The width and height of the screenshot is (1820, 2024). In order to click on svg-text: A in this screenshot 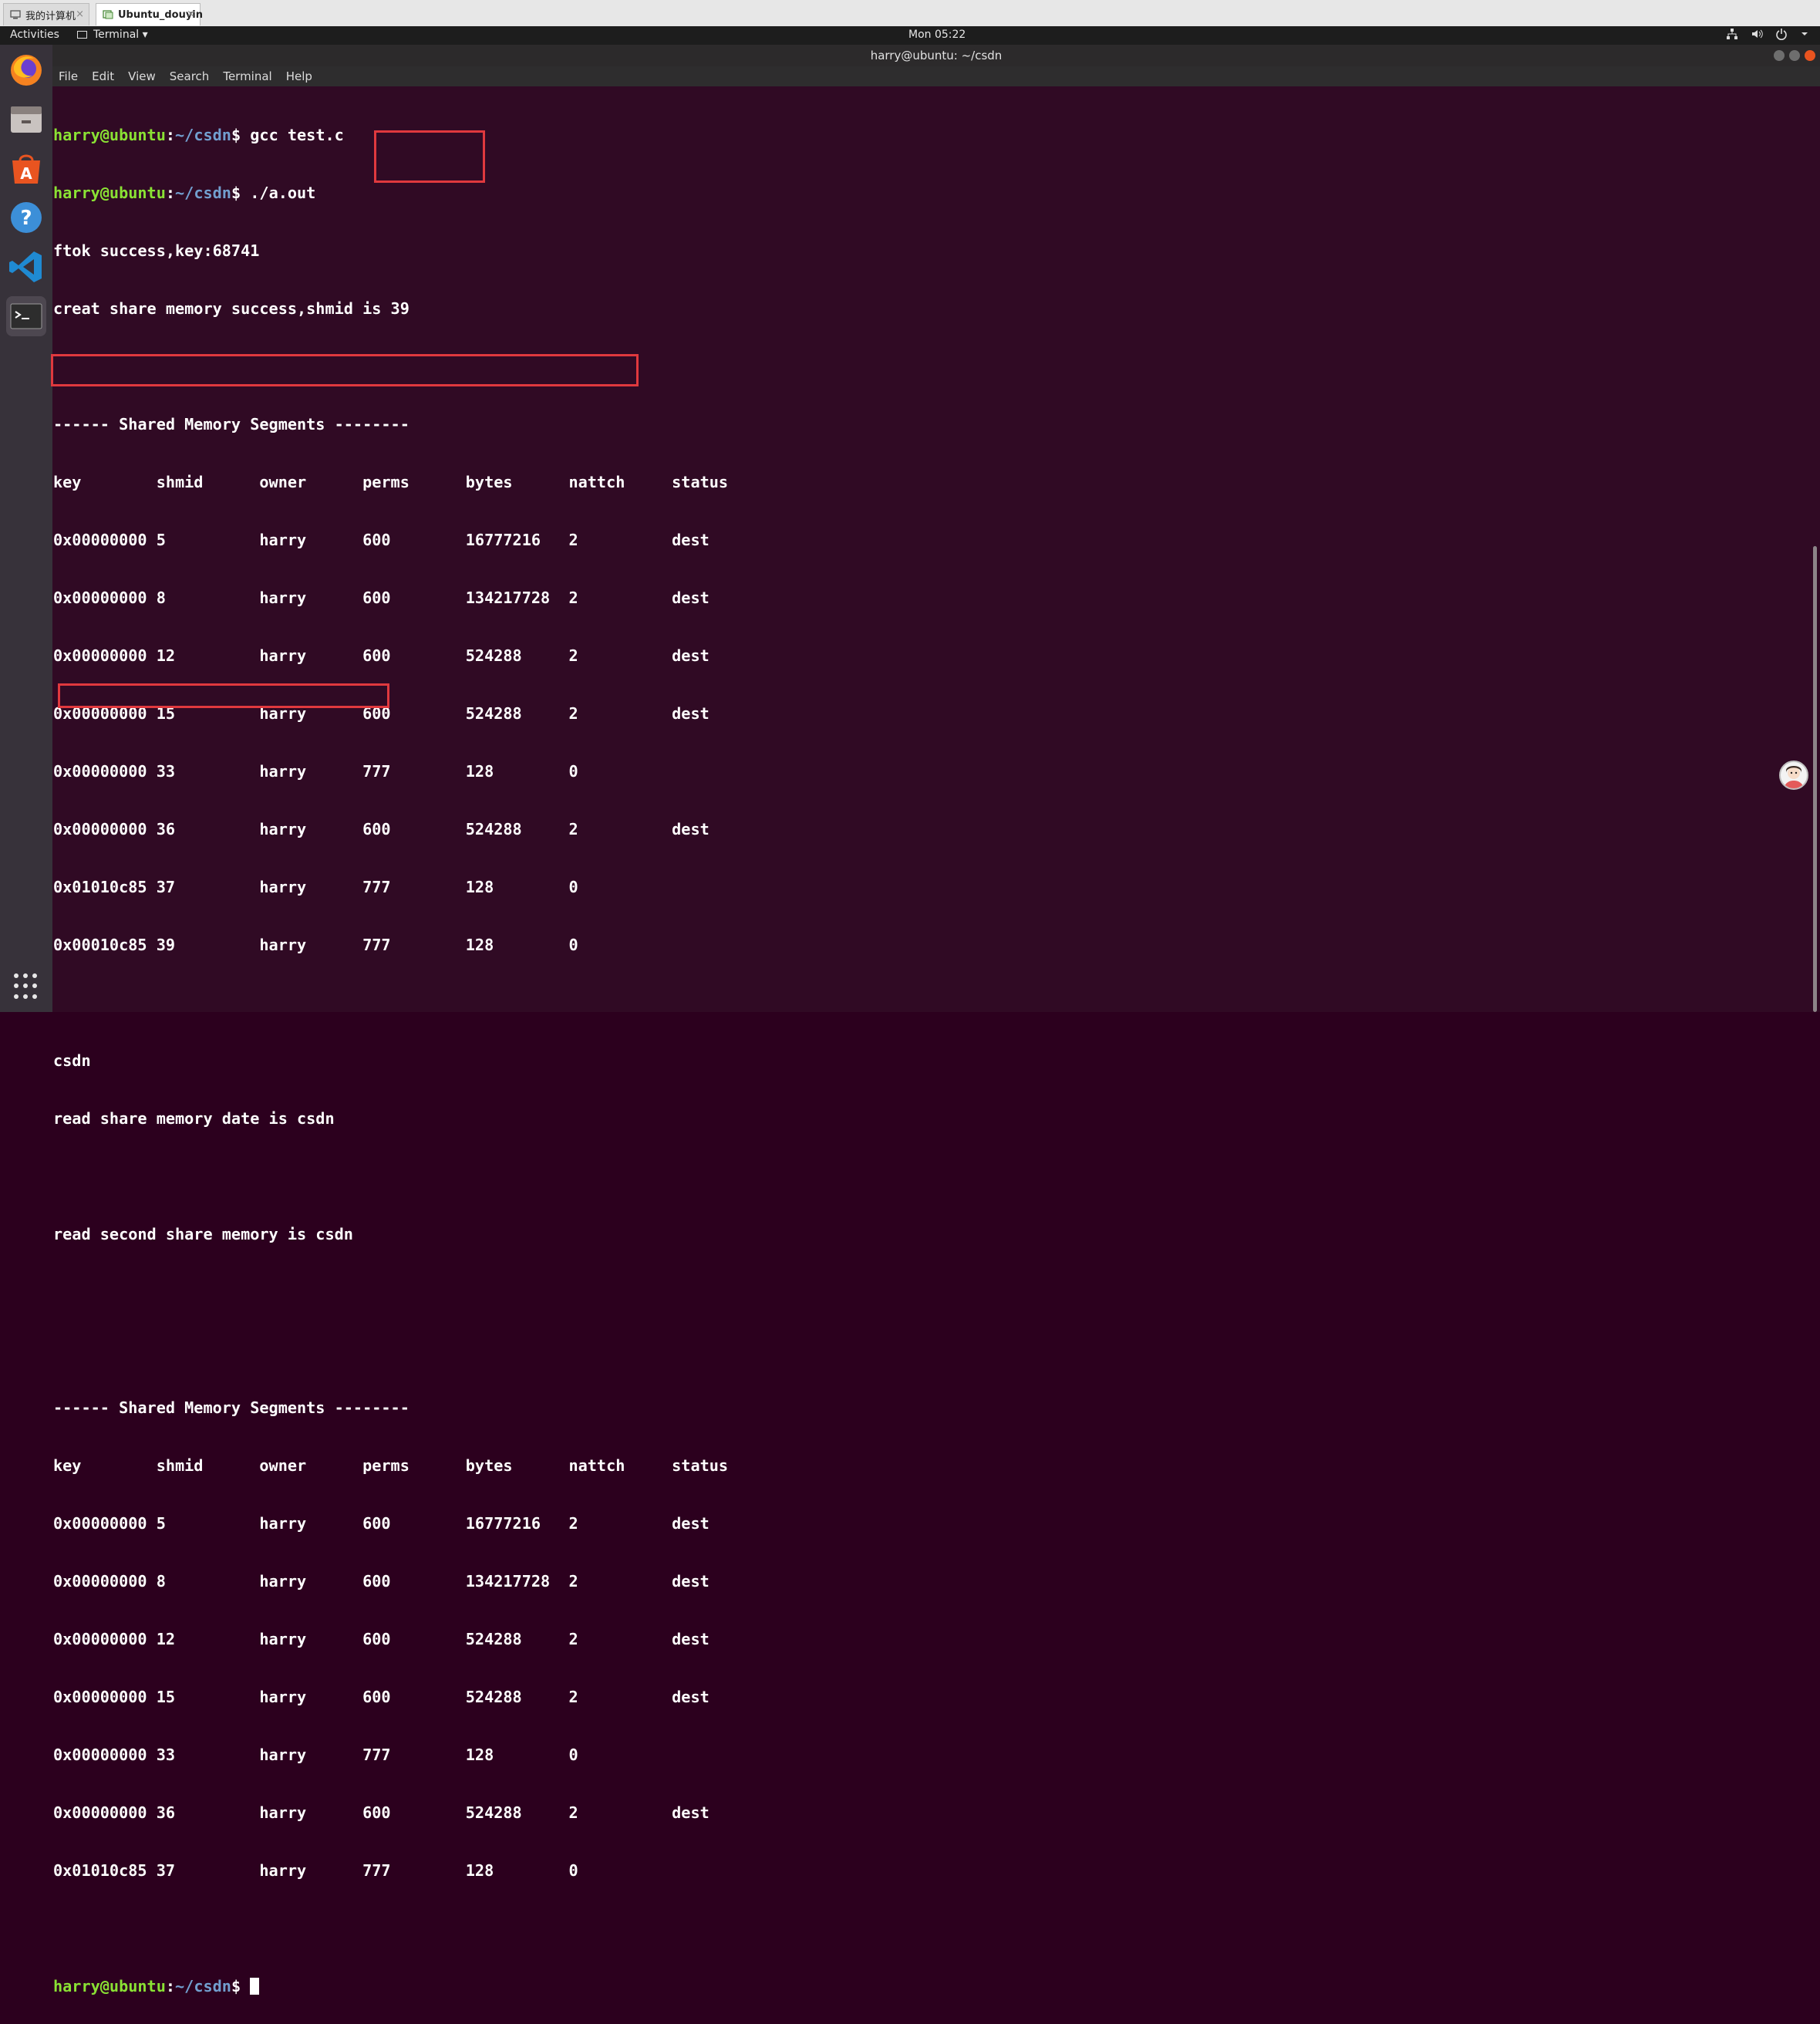, I will do `click(26, 174)`.